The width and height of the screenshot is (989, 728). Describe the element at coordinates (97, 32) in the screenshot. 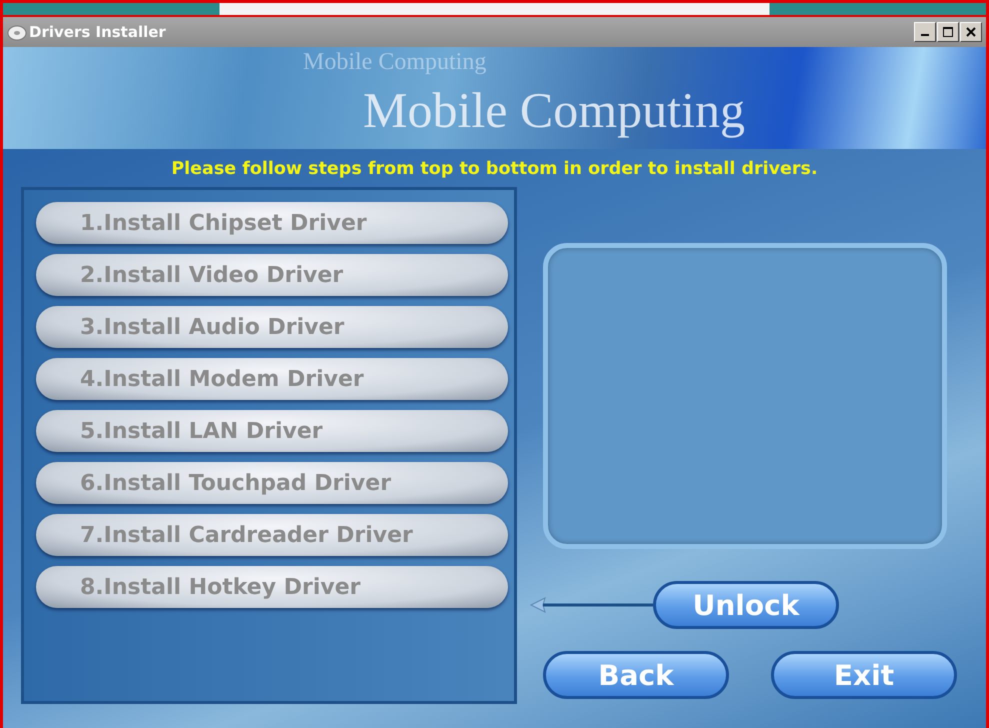

I see `window-title: Drivers Installer` at that location.